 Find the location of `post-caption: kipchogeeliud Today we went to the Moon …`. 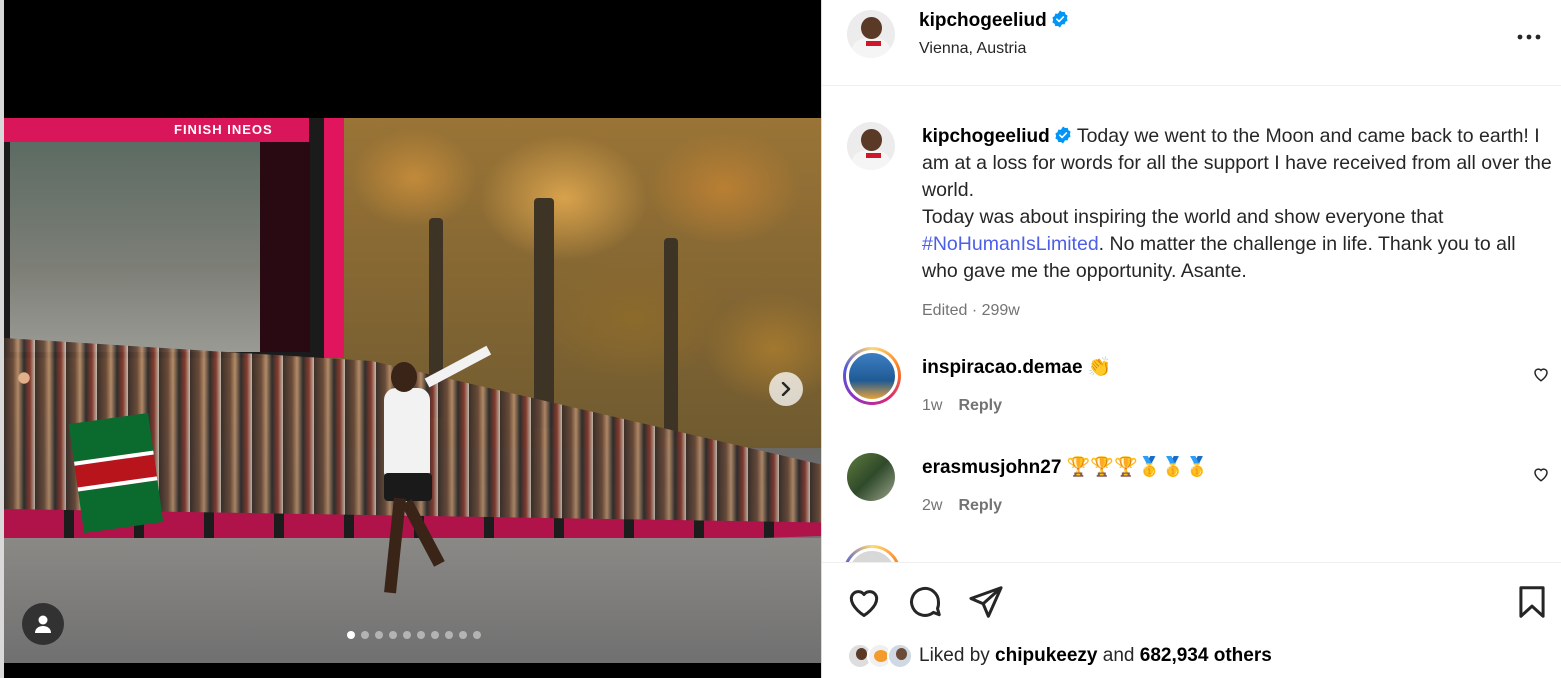

post-caption: kipchogeeliud Today we went to the Moon … is located at coordinates (1237, 223).